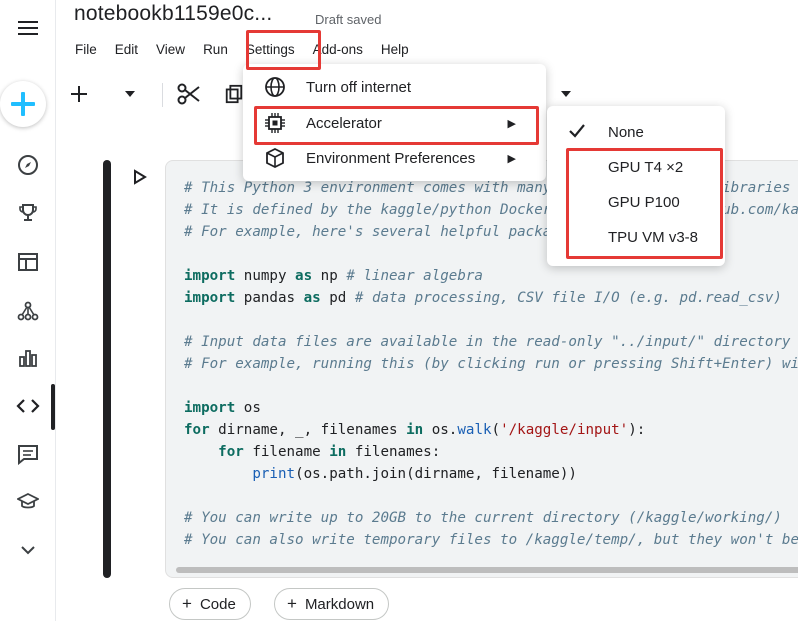 The image size is (798, 621). I want to click on left-nav-rail, so click(28, 310).